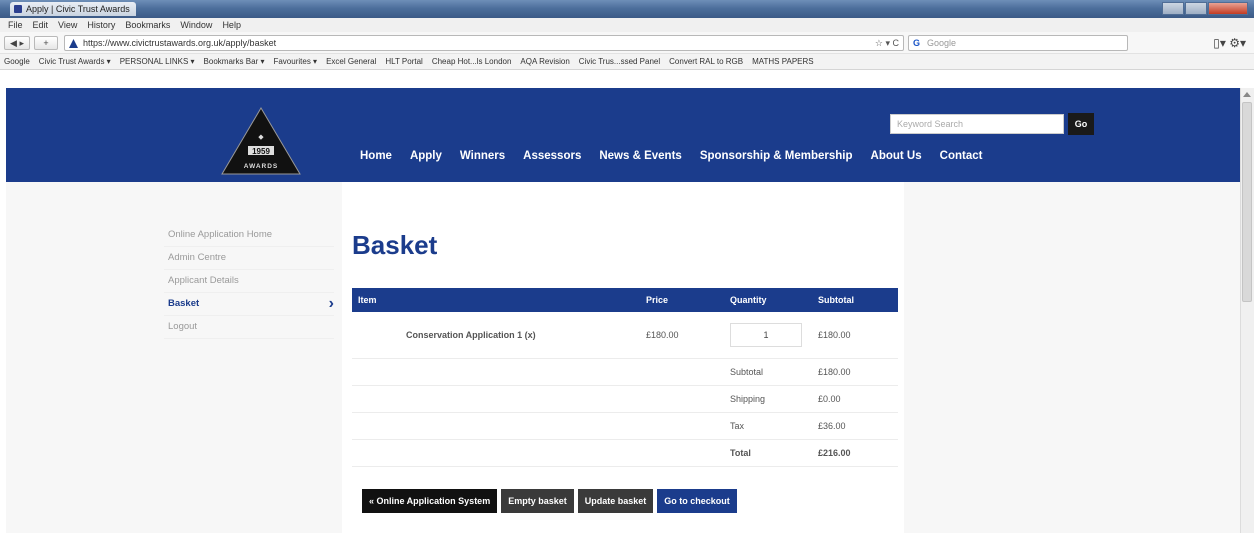 The image size is (1254, 533). Describe the element at coordinates (768, 399) in the screenshot. I see `shipping-label: Shipping` at that location.